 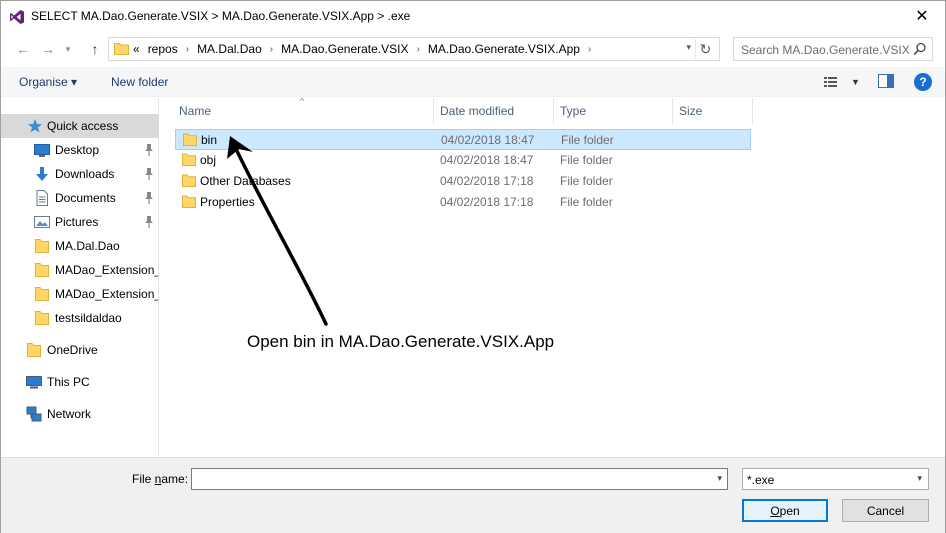 I want to click on nav-item-madao-extension-1: MADao_Extension_I, so click(x=80, y=270).